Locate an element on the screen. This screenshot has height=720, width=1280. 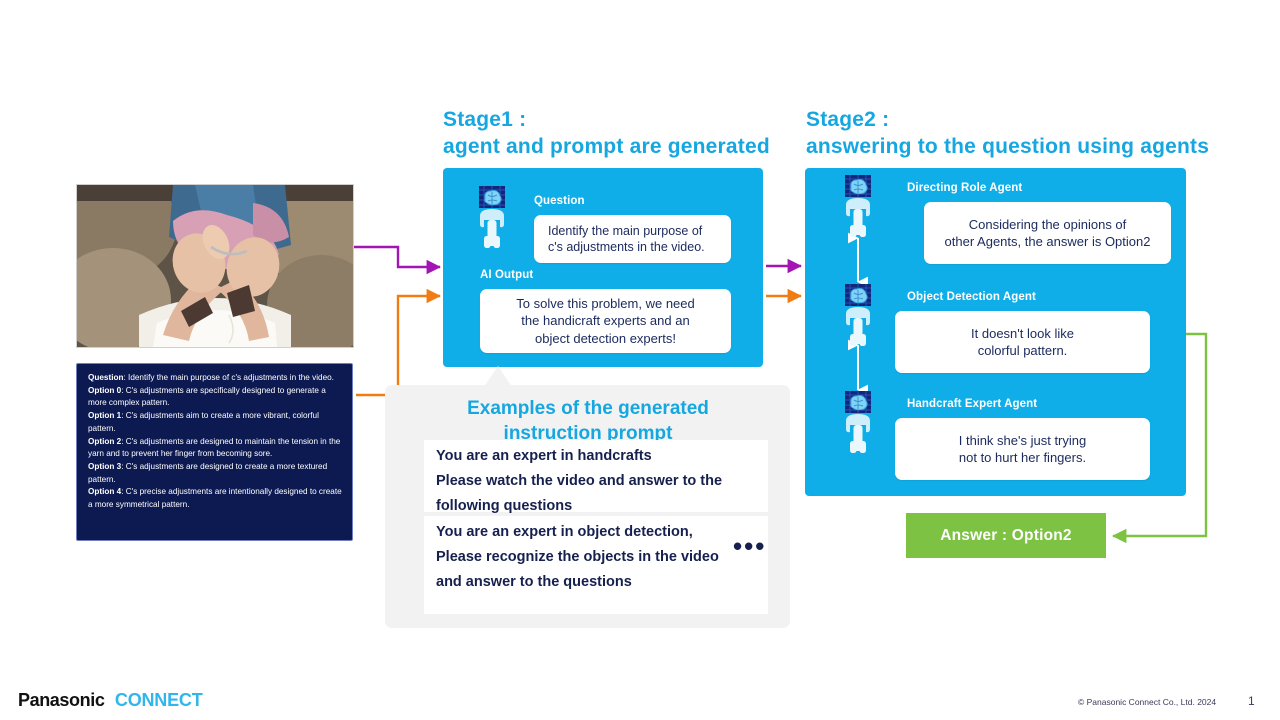
stage1-heading: Stage1 : agent and prompt are generated is located at coordinates (606, 133).